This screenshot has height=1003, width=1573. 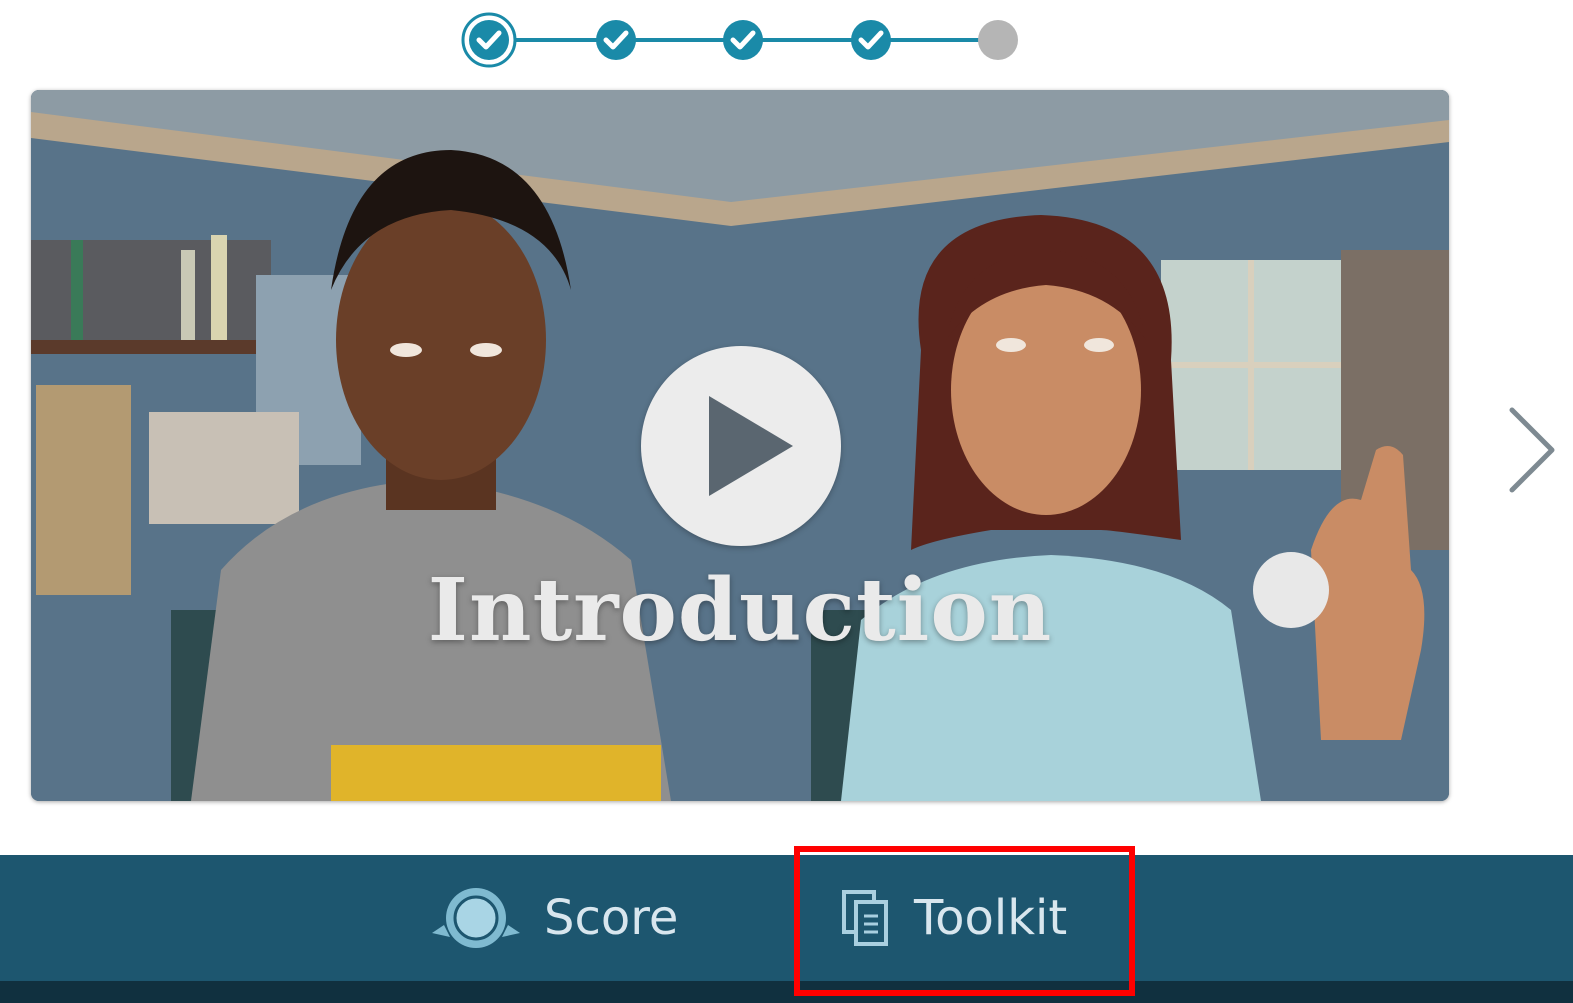 I want to click on next-button, so click(x=1532, y=450).